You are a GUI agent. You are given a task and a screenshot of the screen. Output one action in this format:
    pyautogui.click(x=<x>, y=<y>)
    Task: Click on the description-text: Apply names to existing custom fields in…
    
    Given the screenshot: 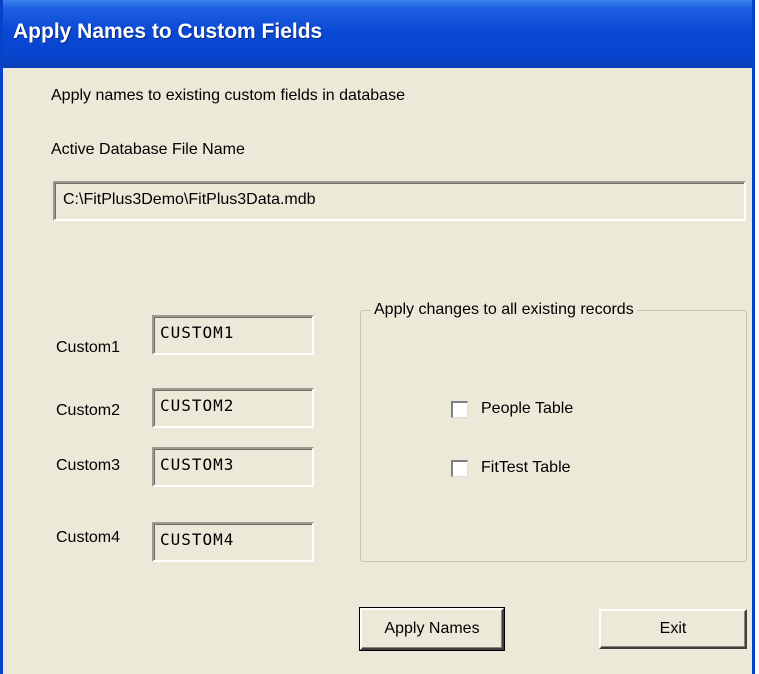 What is the action you would take?
    pyautogui.click(x=228, y=95)
    